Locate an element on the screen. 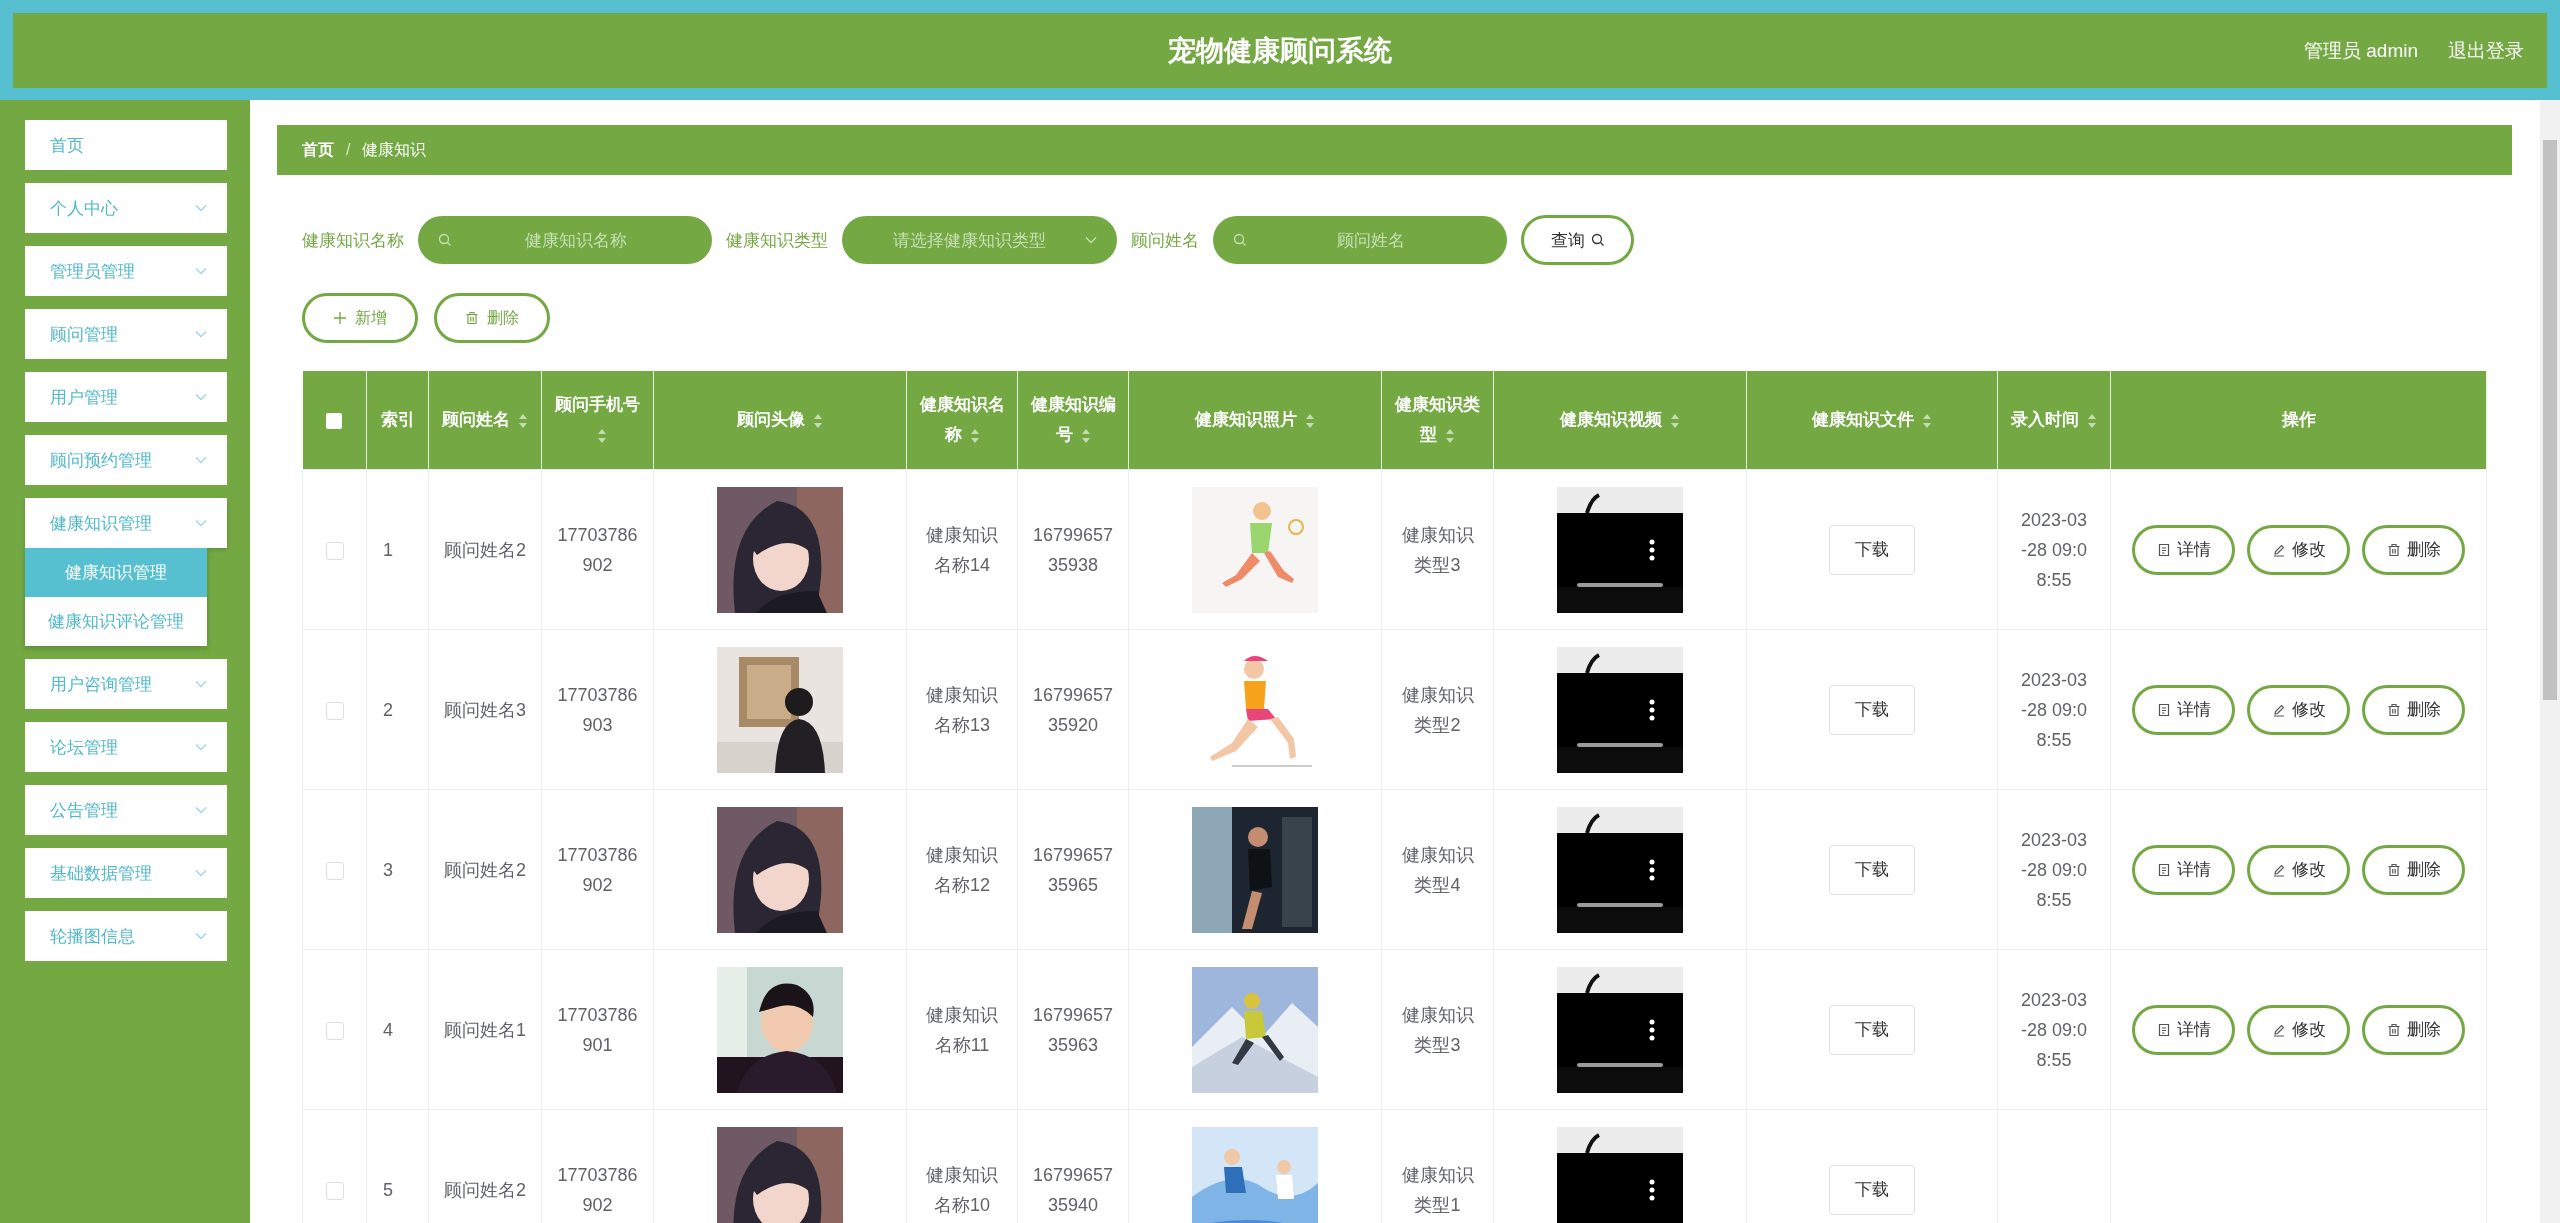 This screenshot has width=2560, height=1223. column-header: 顾问头像 is located at coordinates (780, 420).